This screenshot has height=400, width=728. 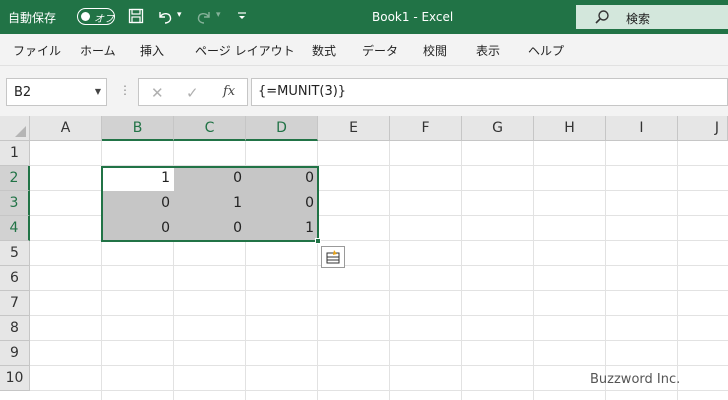 What do you see at coordinates (125, 90) in the screenshot?
I see `formula-bar-grip-icon: ⋮` at bounding box center [125, 90].